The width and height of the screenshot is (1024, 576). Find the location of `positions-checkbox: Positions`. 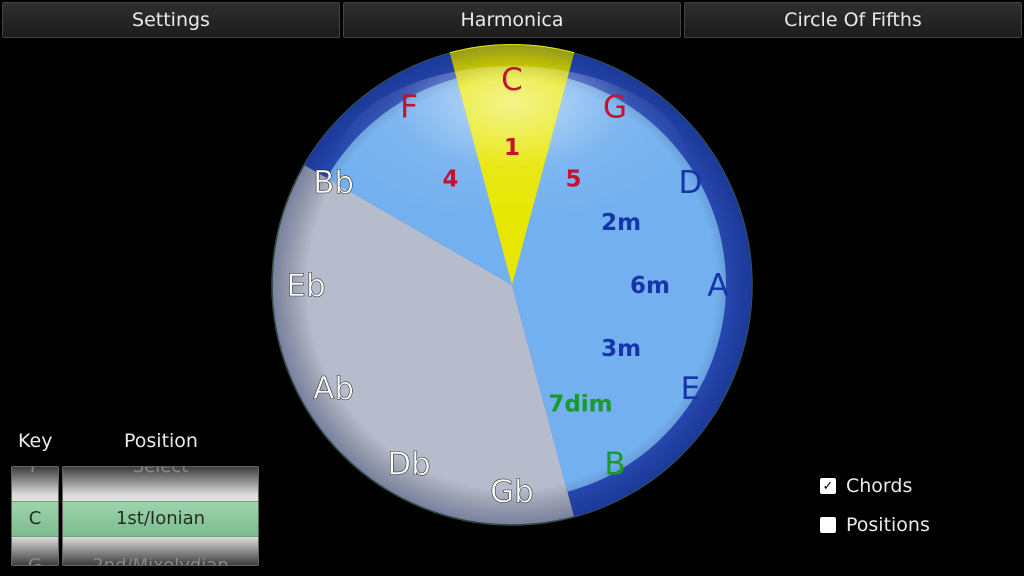

positions-checkbox: Positions is located at coordinates (875, 525).